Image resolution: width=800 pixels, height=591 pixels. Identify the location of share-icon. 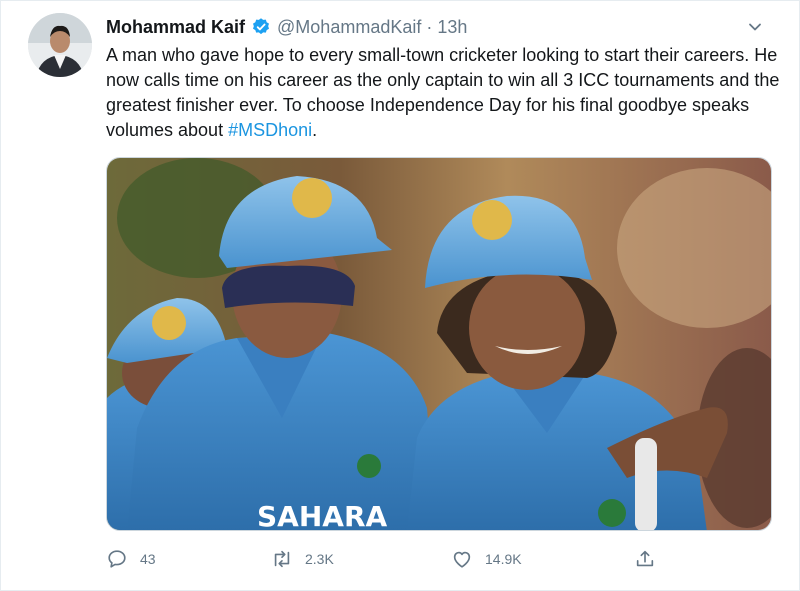
(645, 558).